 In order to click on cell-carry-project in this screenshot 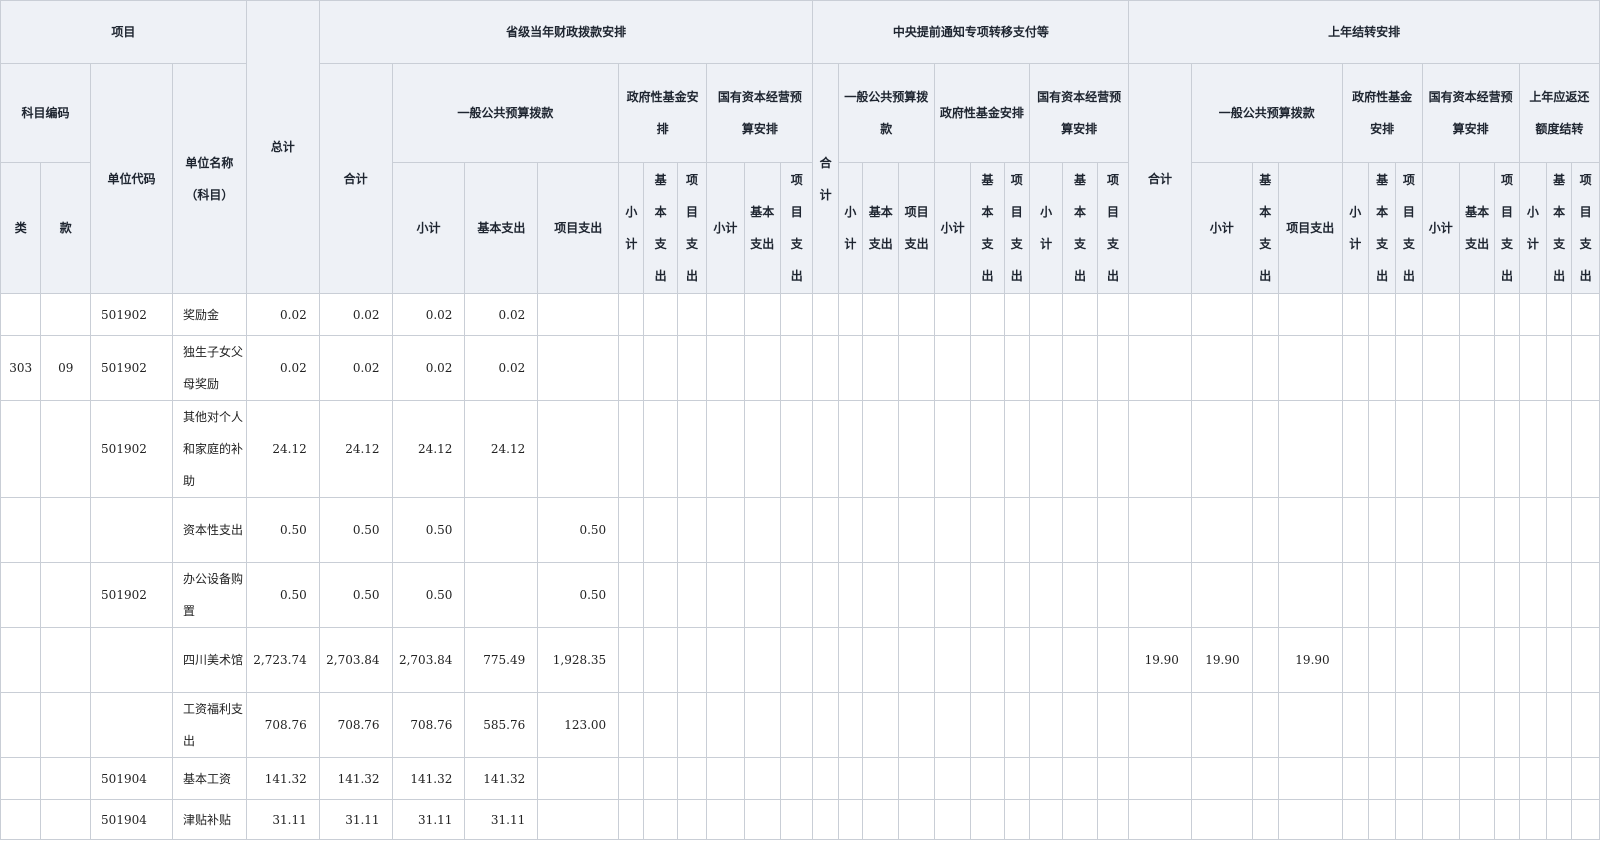, I will do `click(1310, 778)`.